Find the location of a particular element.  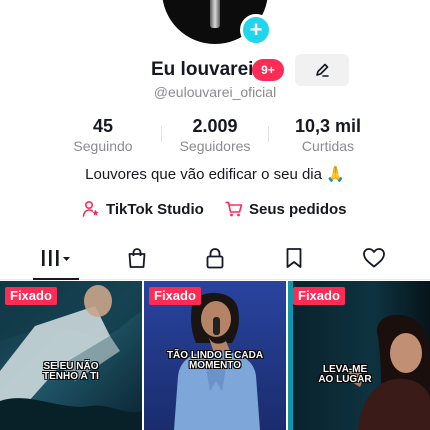

profile-name: Eu louvarei is located at coordinates (202, 69).